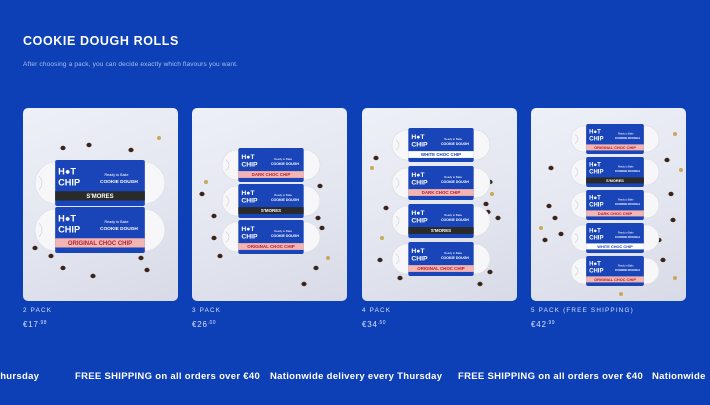  What do you see at coordinates (439, 324) in the screenshot?
I see `pack-price: €34.50` at bounding box center [439, 324].